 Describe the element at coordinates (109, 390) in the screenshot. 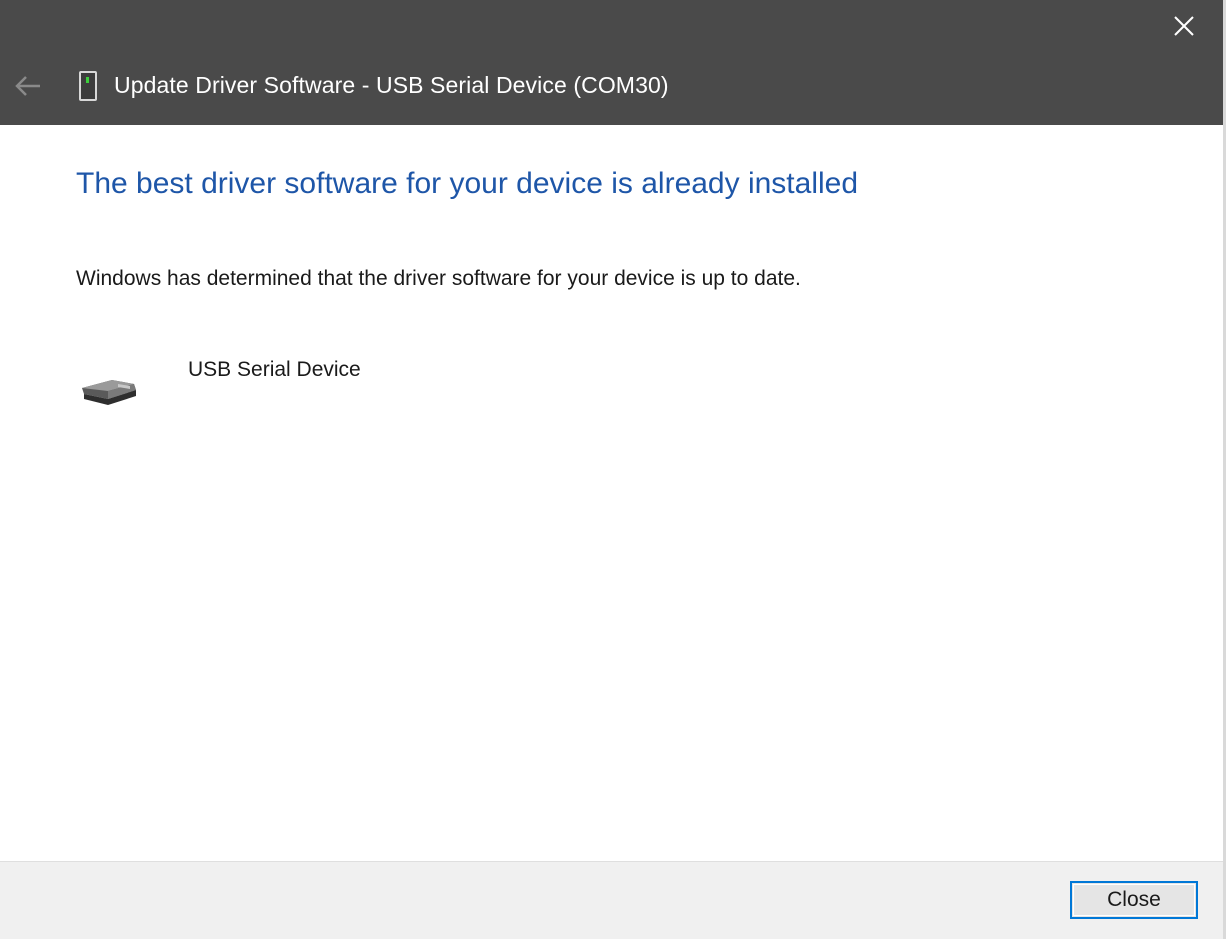

I see `usb-device-icon` at that location.